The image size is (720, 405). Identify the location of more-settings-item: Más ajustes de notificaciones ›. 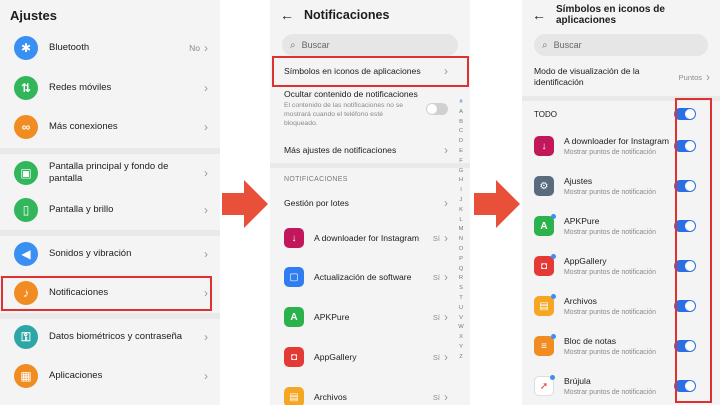
(366, 150).